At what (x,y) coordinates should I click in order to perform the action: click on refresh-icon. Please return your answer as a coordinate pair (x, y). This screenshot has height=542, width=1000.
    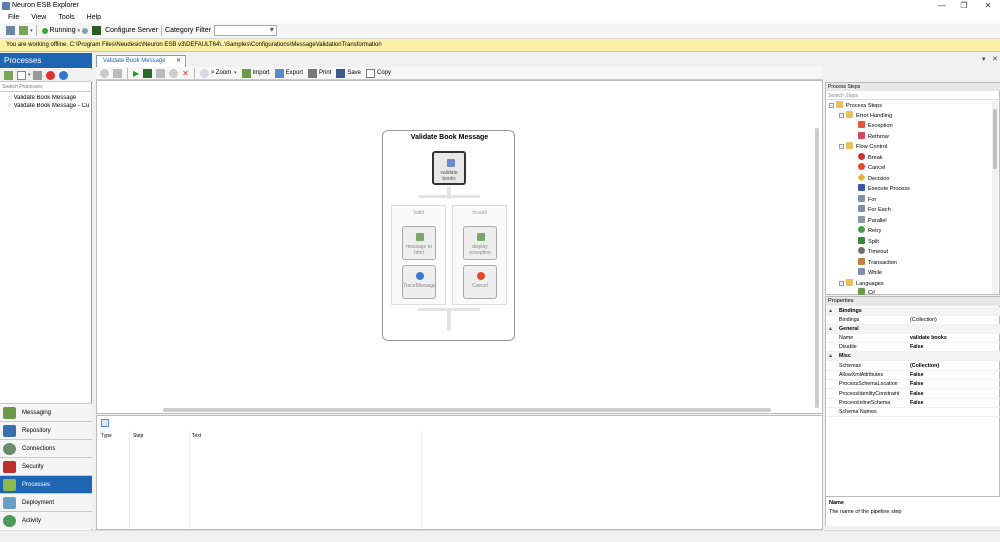
    Looking at the image, I should click on (85, 30).